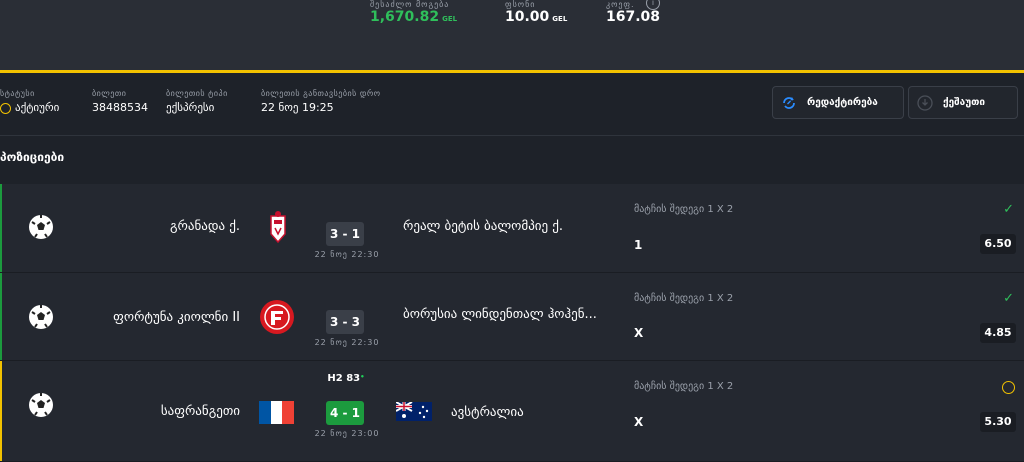 The height and width of the screenshot is (462, 1024). What do you see at coordinates (512, 135) in the screenshot?
I see `divider` at bounding box center [512, 135].